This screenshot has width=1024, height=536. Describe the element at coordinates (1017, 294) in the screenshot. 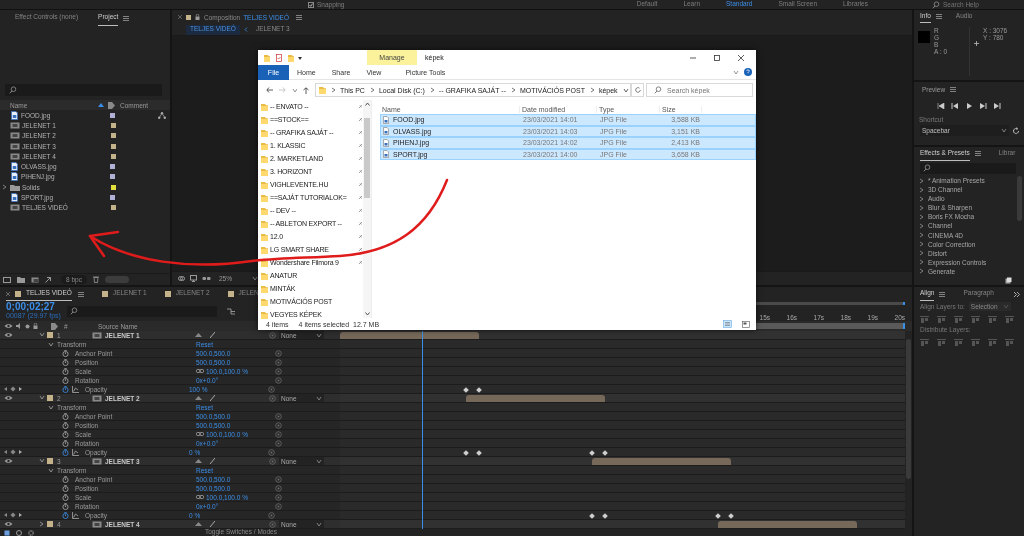

I see `overflow-icon` at that location.